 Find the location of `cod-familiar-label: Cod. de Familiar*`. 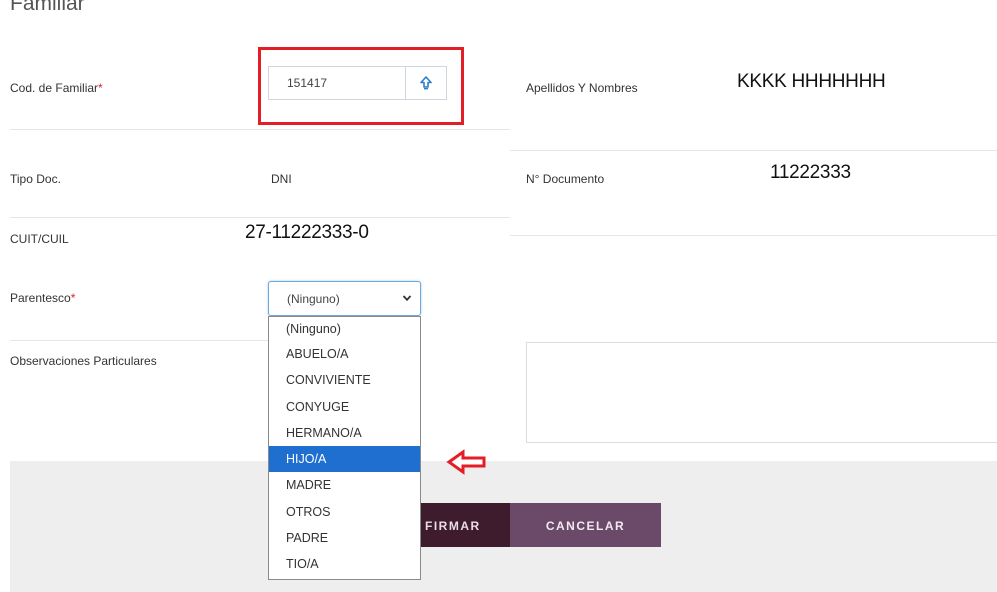

cod-familiar-label: Cod. de Familiar* is located at coordinates (56, 88).